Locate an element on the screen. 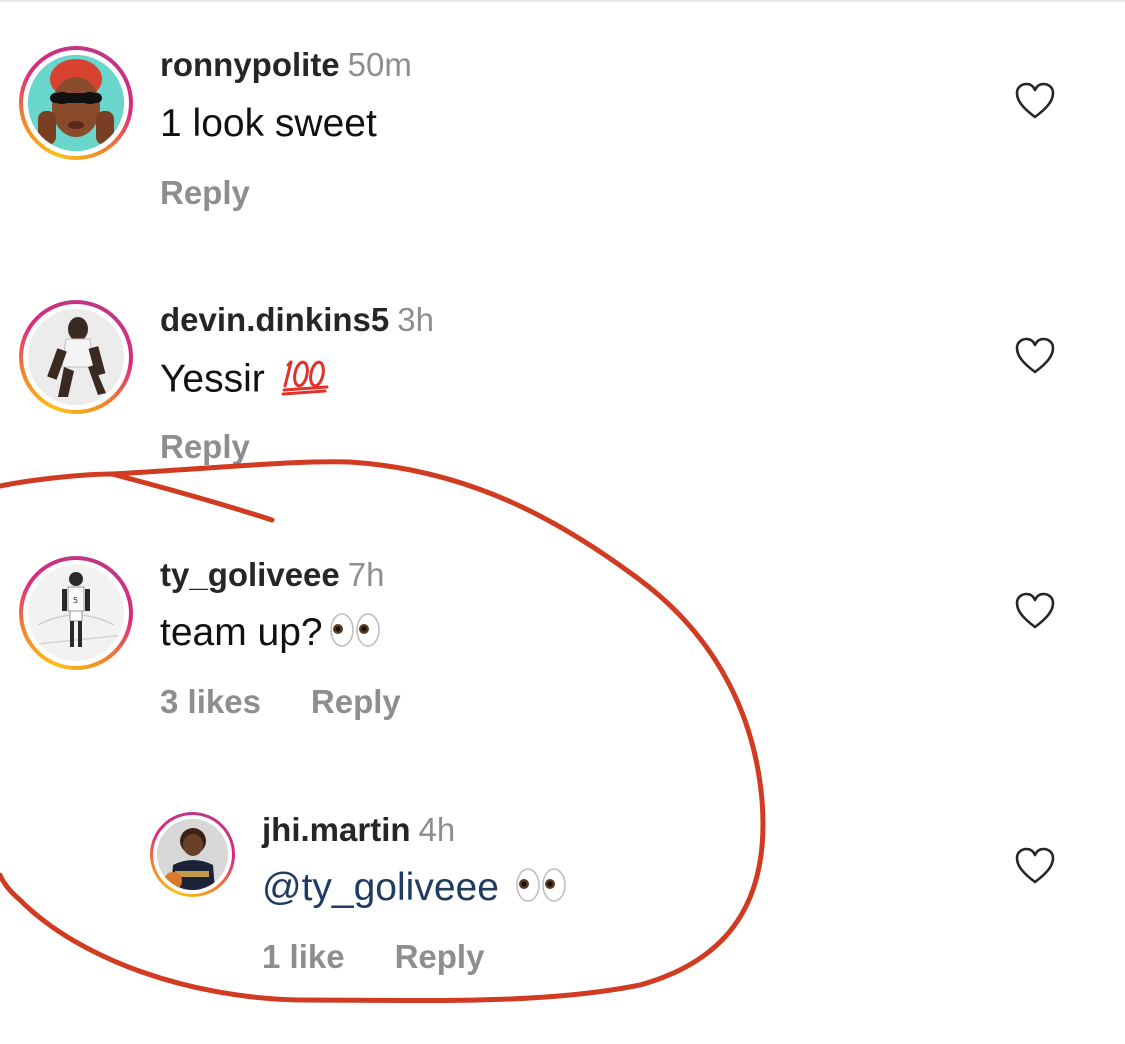 The image size is (1125, 1044). likes-count-button: 1 like is located at coordinates (303, 957).